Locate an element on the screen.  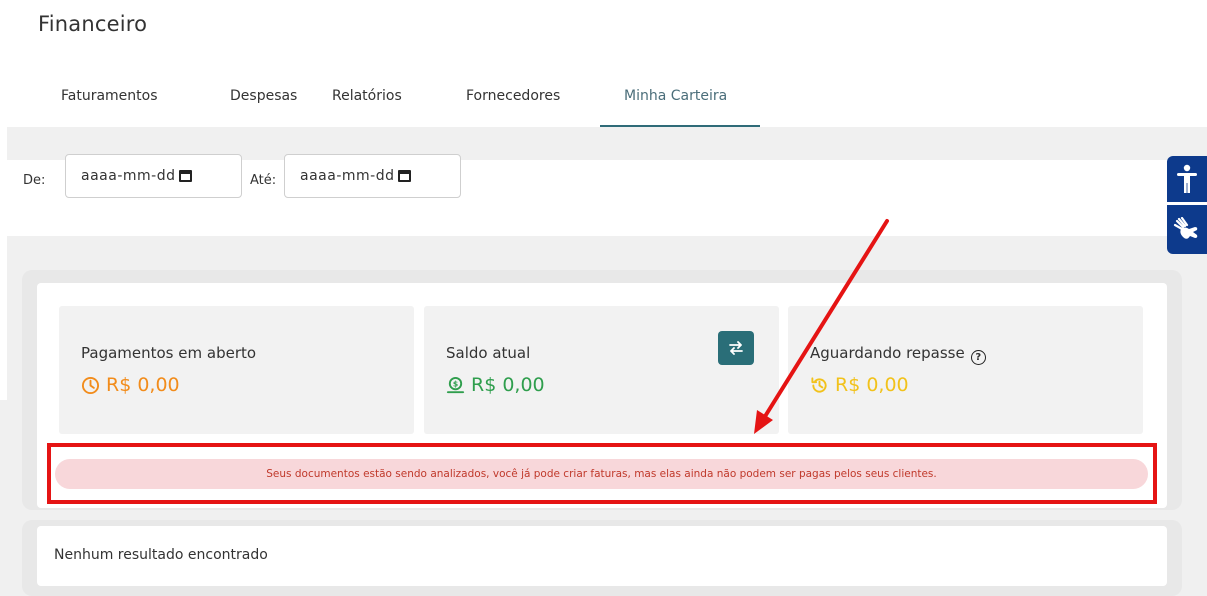
results-panel: Nenhum resultado encontrado is located at coordinates (602, 556).